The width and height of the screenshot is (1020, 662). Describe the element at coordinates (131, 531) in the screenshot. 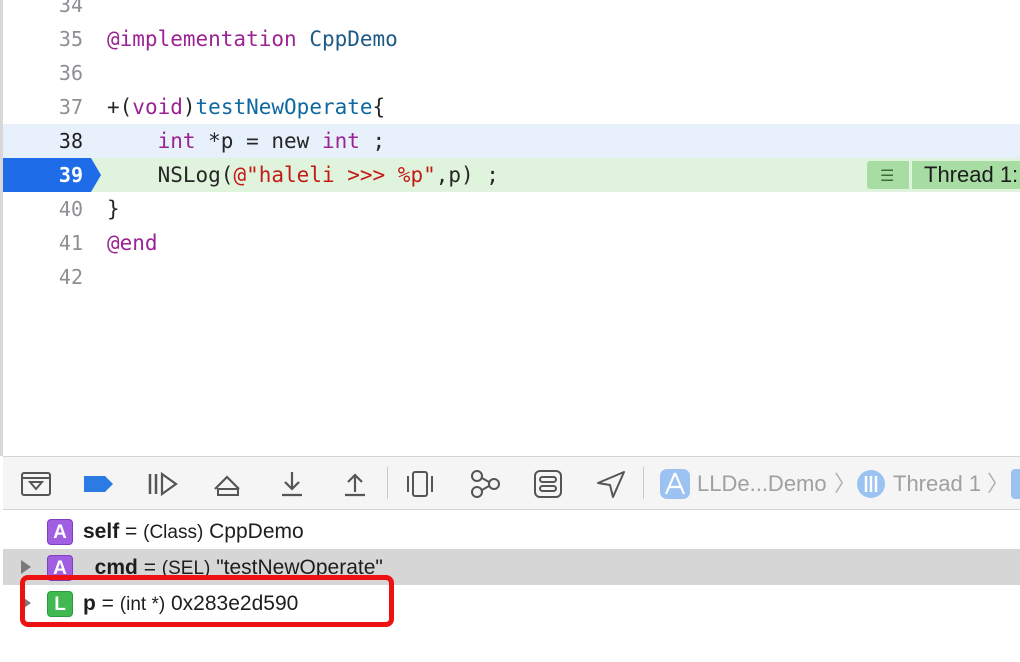

I see `equals-sign: =` at that location.